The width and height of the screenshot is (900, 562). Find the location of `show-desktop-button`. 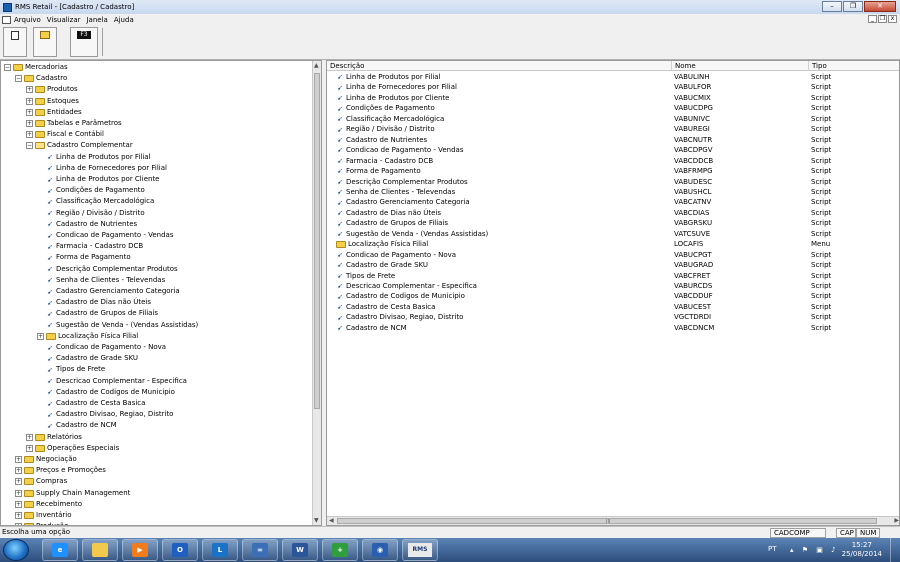

show-desktop-button is located at coordinates (895, 550).